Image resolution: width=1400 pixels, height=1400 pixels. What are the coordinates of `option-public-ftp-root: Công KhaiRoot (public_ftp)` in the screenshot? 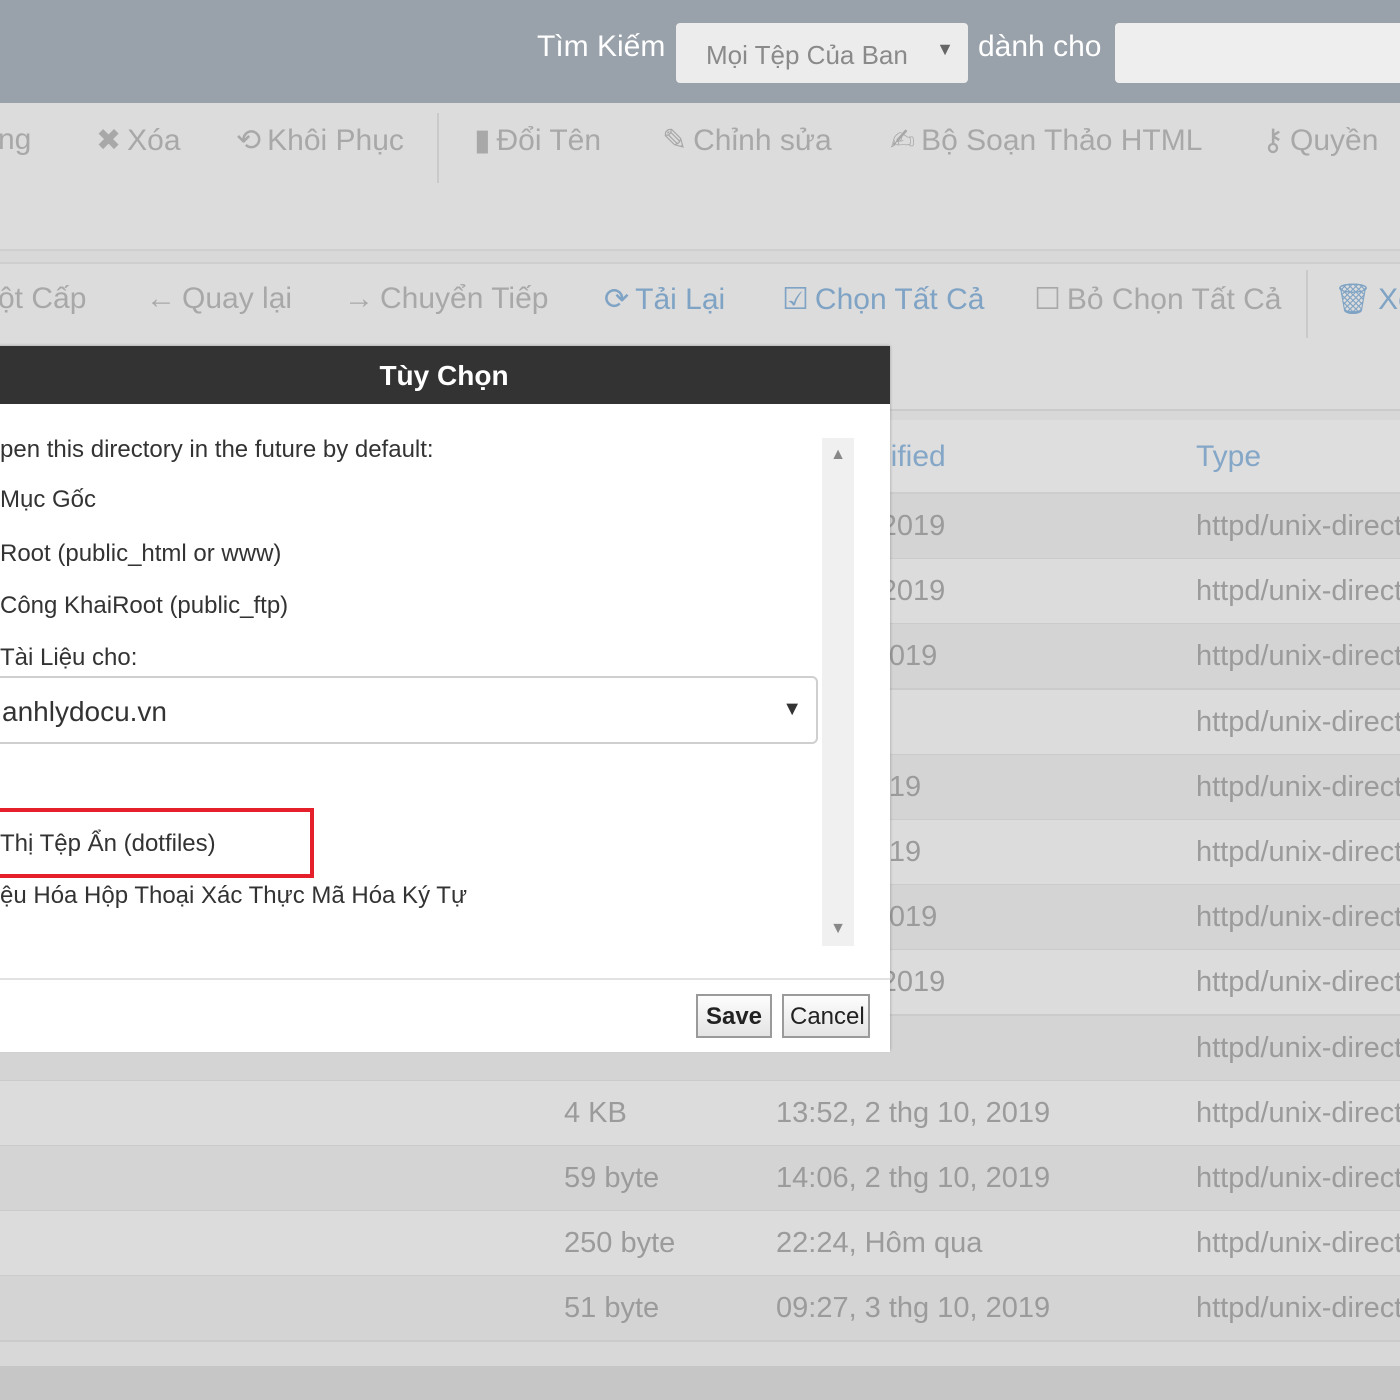 It's located at (144, 606).